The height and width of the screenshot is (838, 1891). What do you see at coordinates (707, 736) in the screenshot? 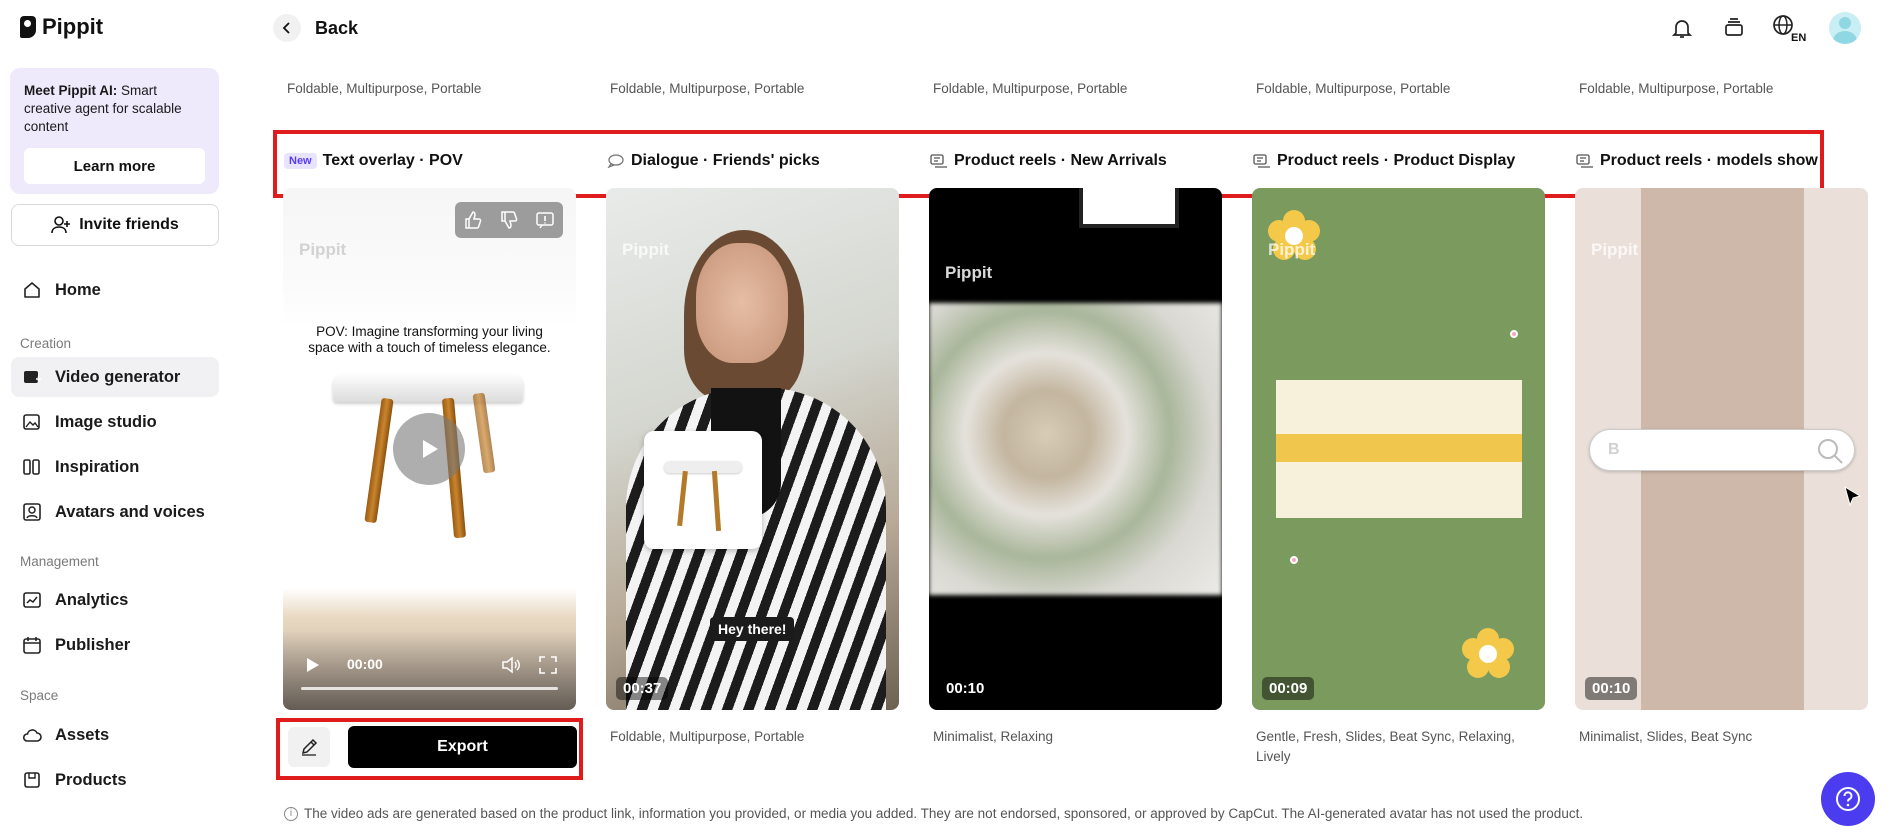
I see `card-tags-bottom: Foldable, Multipurpose, Portable` at bounding box center [707, 736].